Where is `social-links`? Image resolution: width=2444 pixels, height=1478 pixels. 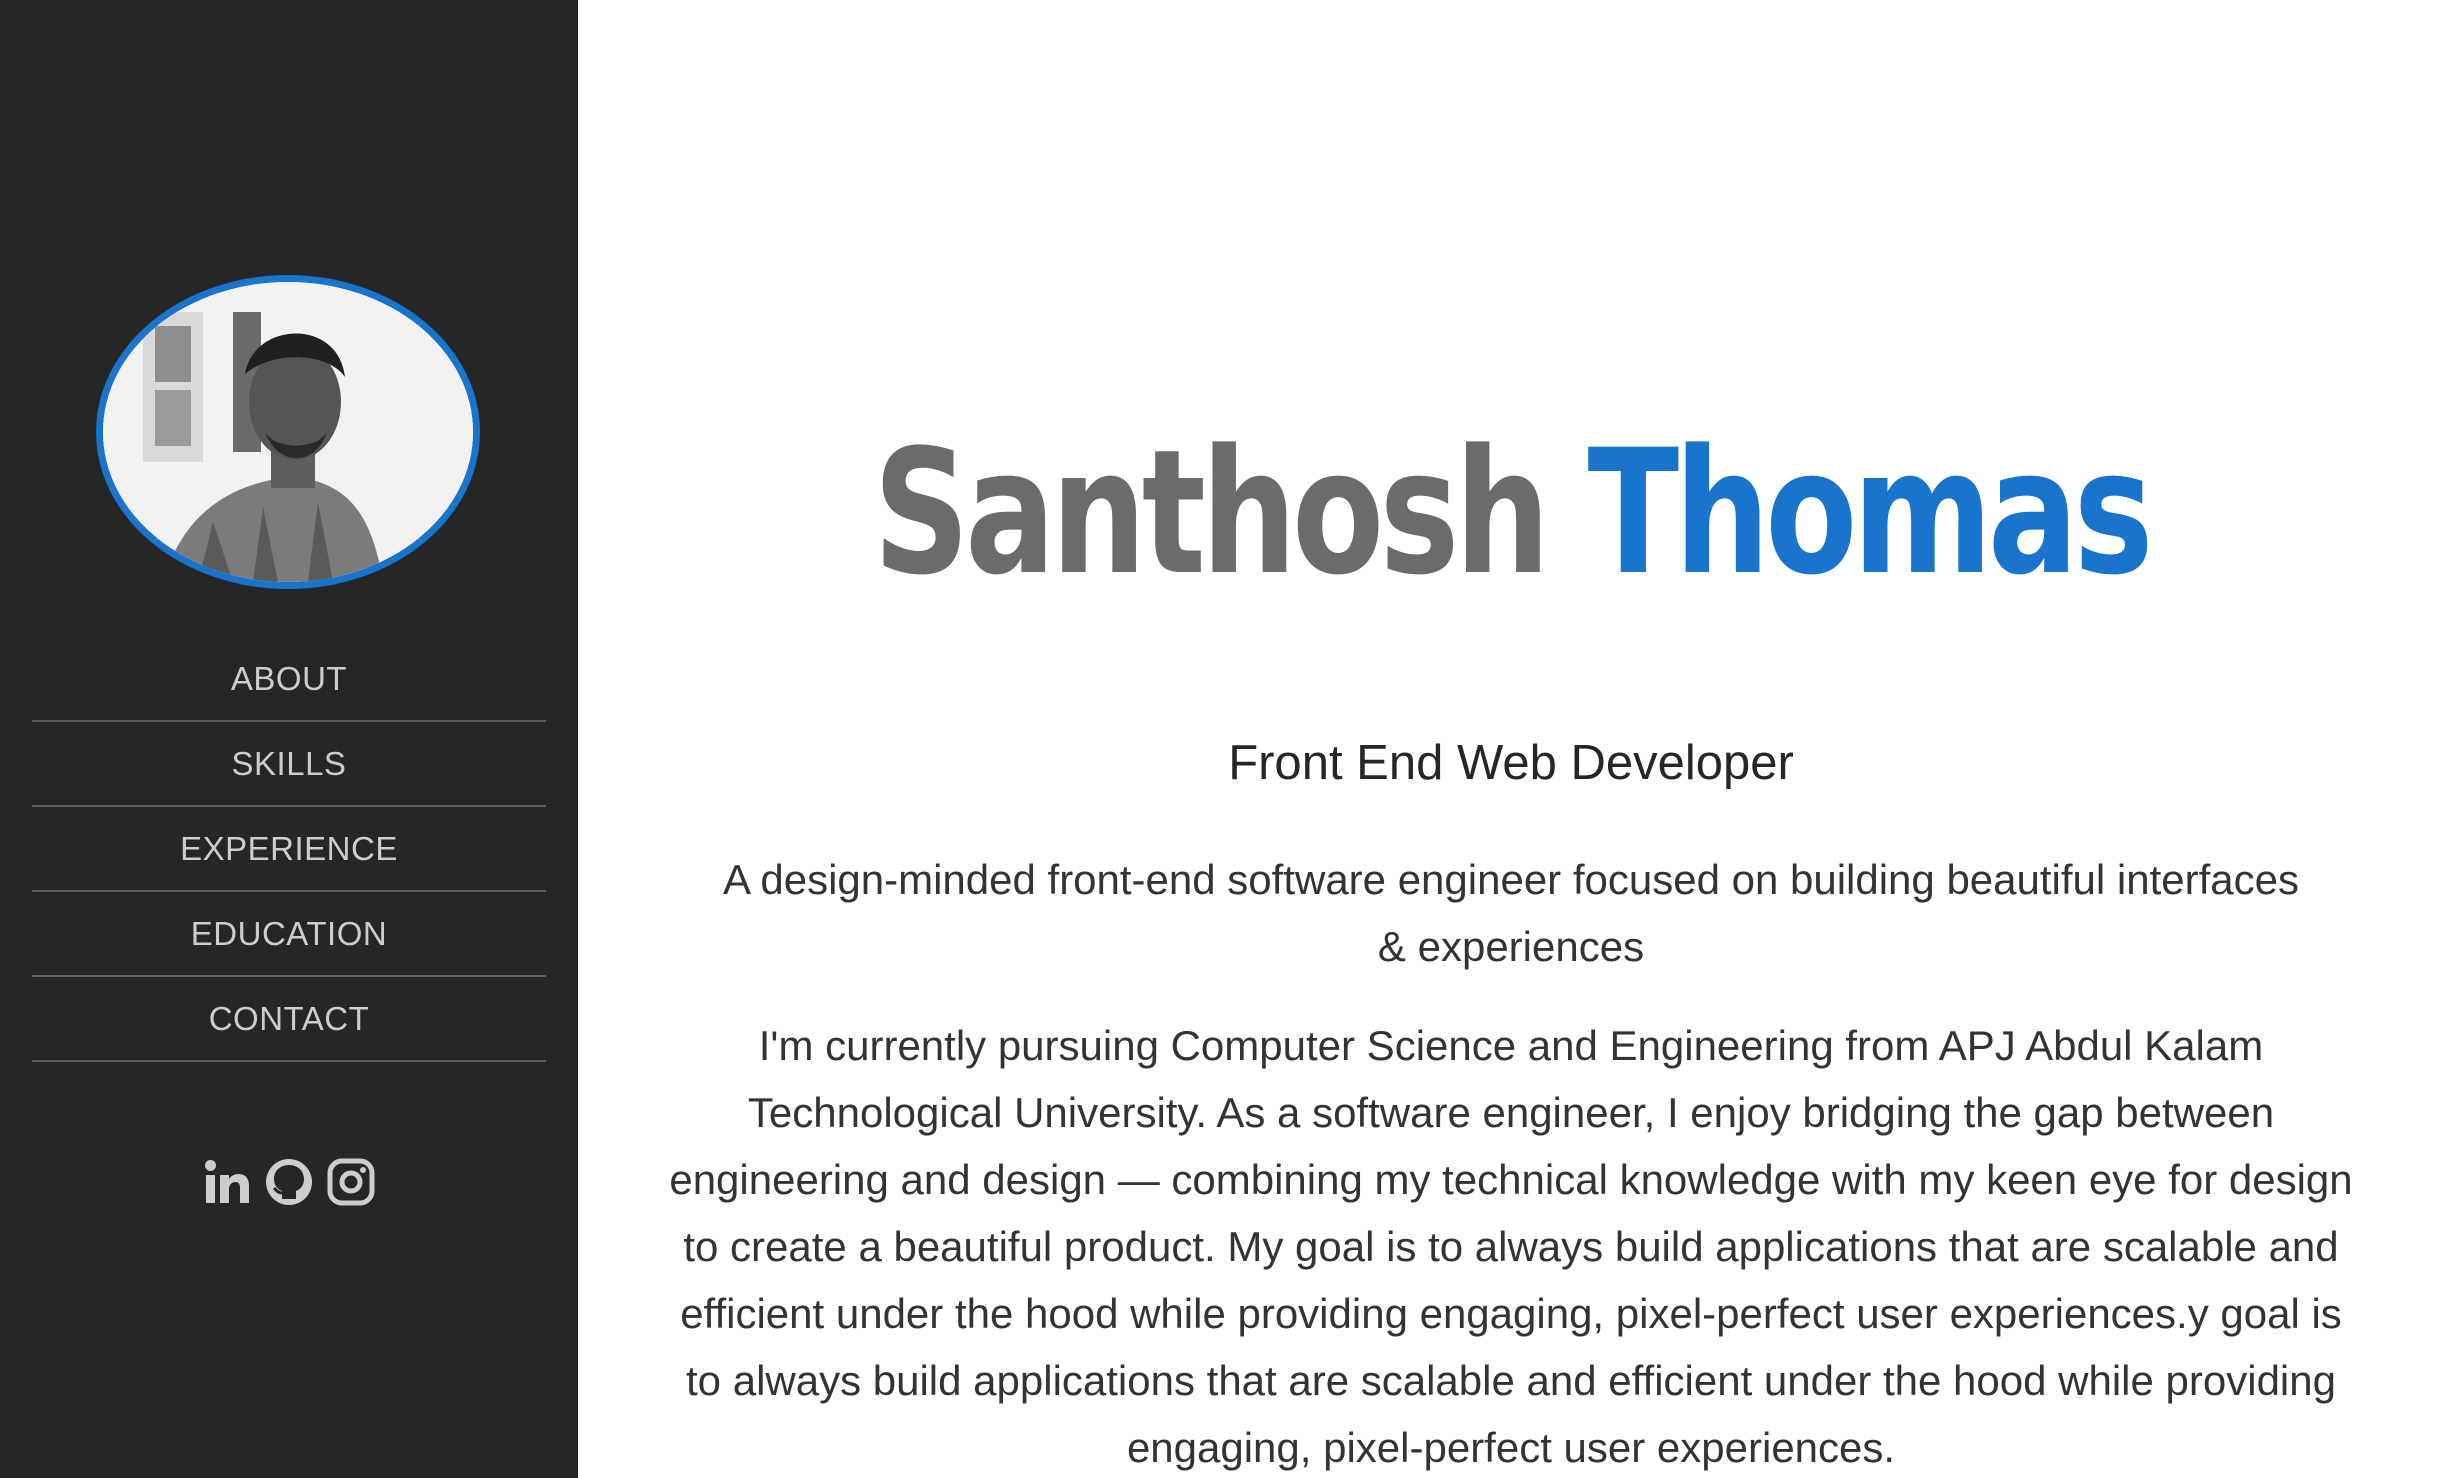 social-links is located at coordinates (289, 1182).